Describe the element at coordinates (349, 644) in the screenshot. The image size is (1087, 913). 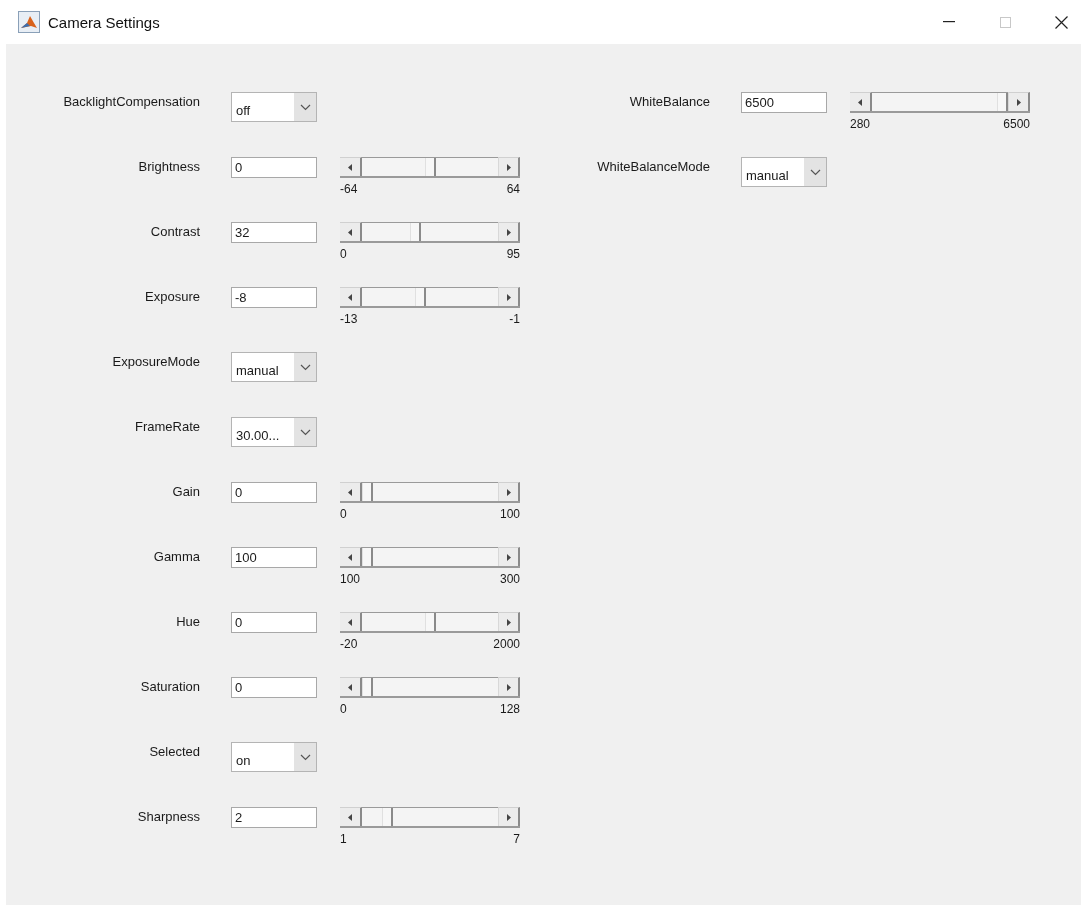
I see `slider-min-label: -20` at that location.